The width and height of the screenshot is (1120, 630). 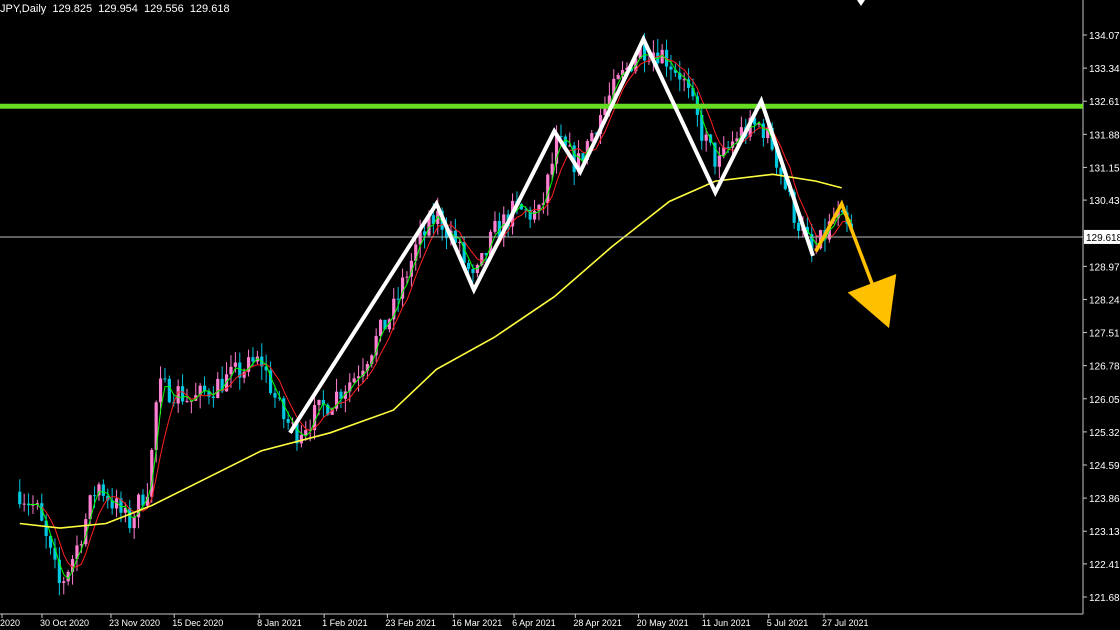 What do you see at coordinates (197, 623) in the screenshot?
I see `time-tick-label: 15 Dec 2020` at bounding box center [197, 623].